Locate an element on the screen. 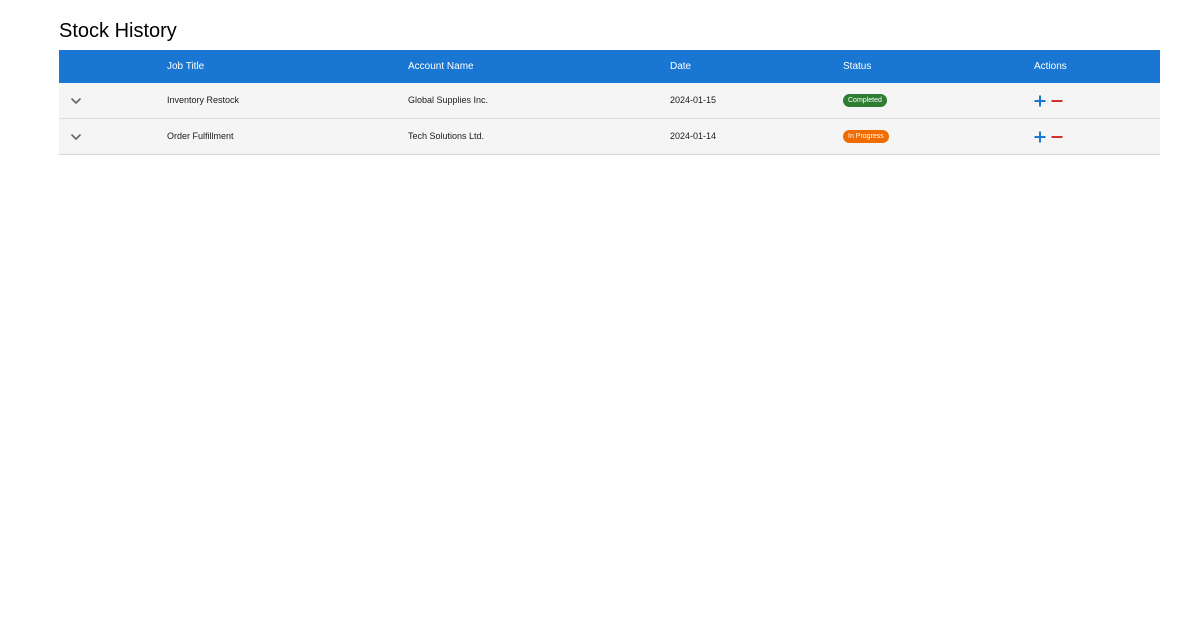 This screenshot has width=1200, height=630. header-actions: Actions is located at coordinates (1050, 66).